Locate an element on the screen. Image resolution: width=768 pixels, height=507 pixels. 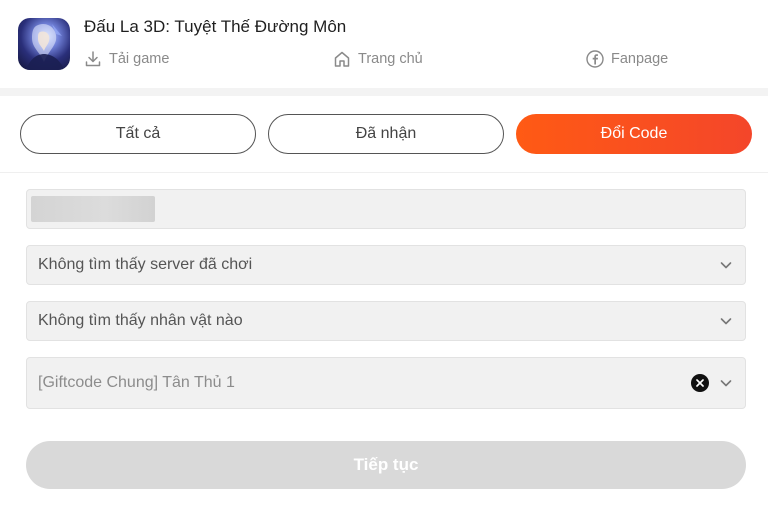
tab-all: Tất cả is located at coordinates (138, 134).